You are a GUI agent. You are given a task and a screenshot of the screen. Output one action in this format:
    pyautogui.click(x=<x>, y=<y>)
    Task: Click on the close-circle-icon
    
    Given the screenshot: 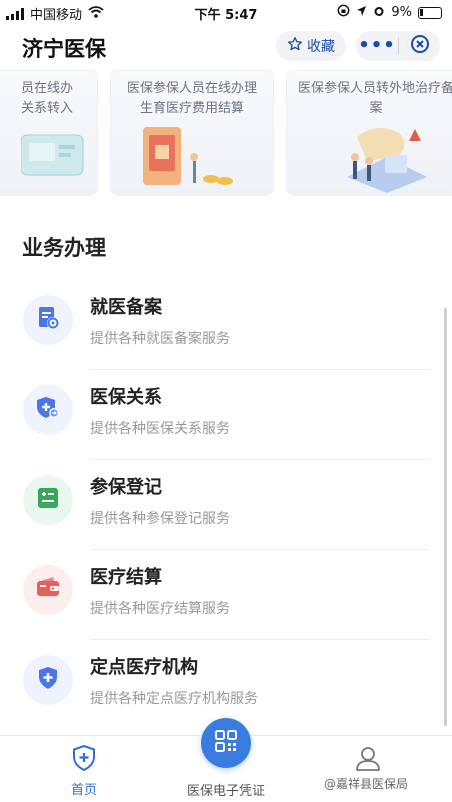 What is the action you would take?
    pyautogui.click(x=420, y=46)
    